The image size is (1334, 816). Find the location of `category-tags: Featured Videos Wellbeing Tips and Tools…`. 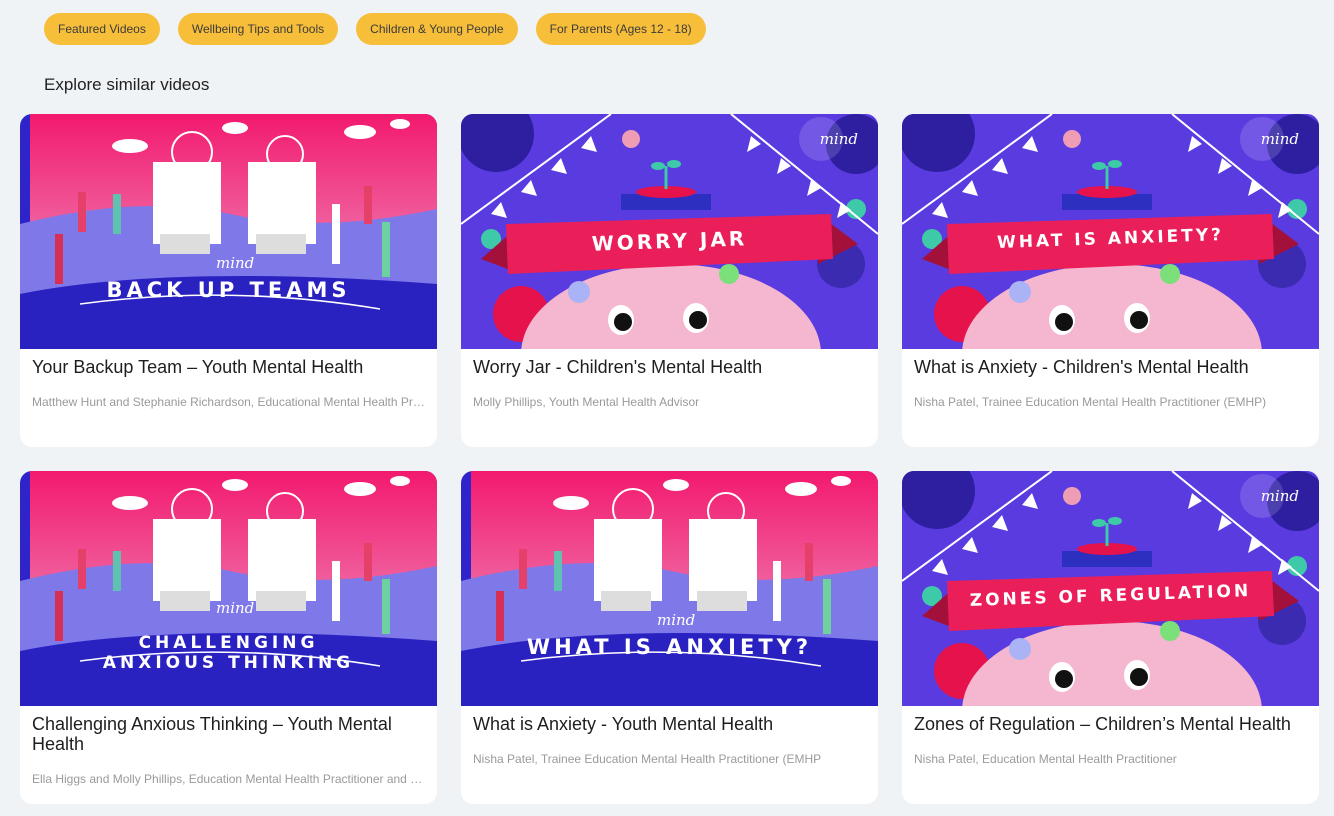

category-tags: Featured Videos Wellbeing Tips and Tools… is located at coordinates (375, 29).